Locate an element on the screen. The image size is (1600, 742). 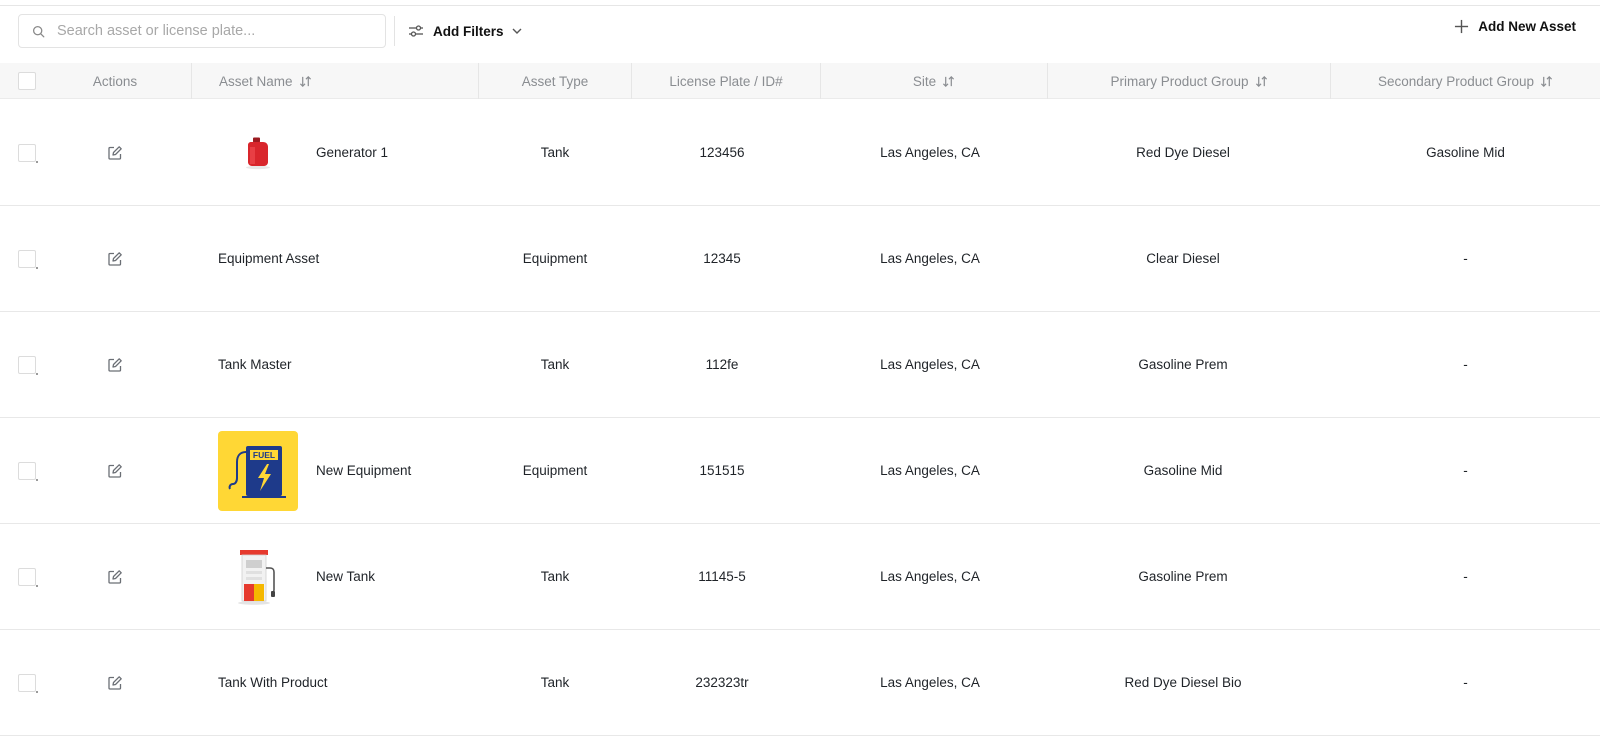
header-asset-name-label: Asset Name is located at coordinates (256, 81).